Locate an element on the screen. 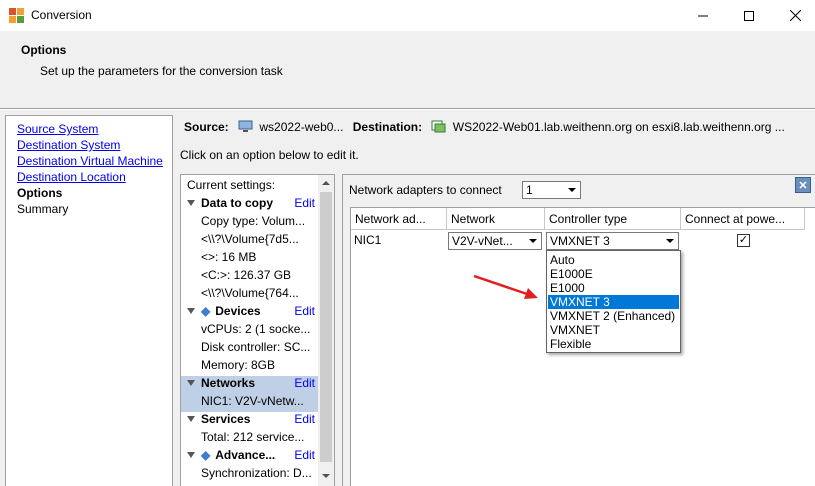 This screenshot has height=486, width=815. section-advanced: ◆ Advance... Edit is located at coordinates (250, 457).